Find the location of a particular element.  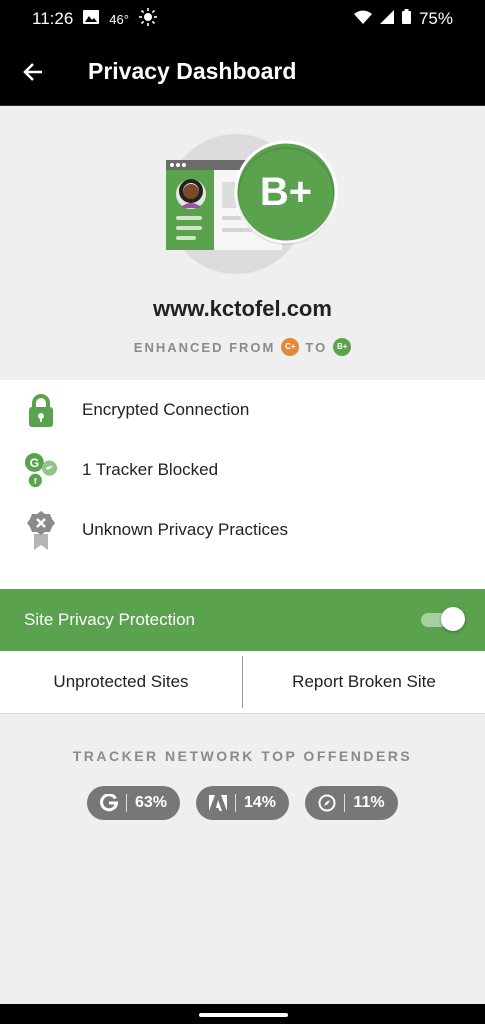

gallery-icon is located at coordinates (91, 19).